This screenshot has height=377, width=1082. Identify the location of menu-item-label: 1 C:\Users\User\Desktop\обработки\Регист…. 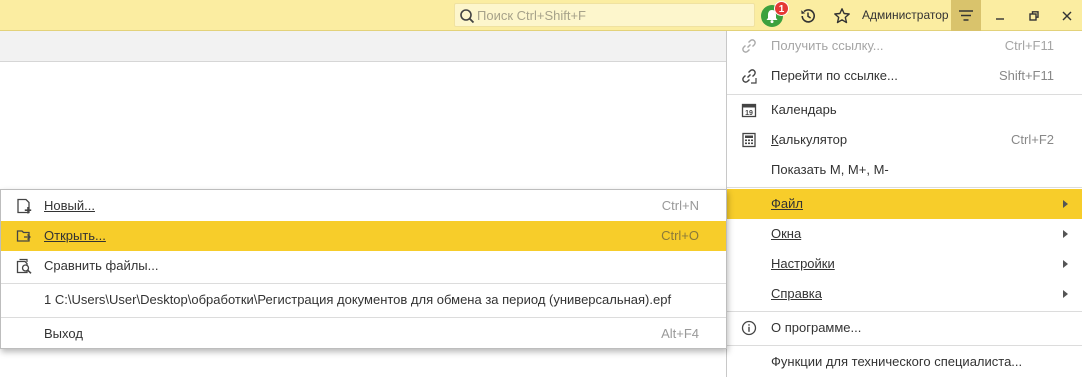
(358, 299).